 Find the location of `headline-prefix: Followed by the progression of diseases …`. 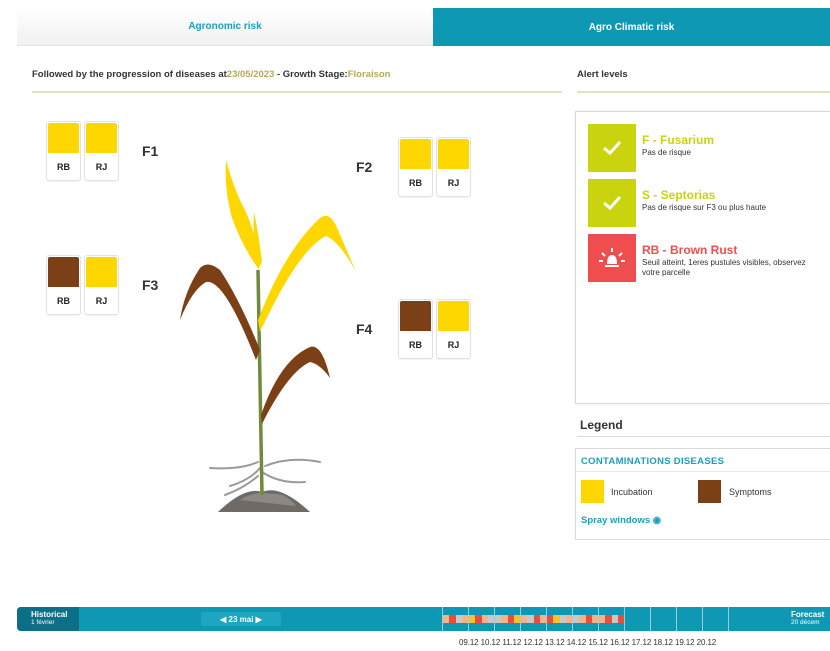

headline-prefix: Followed by the progression of diseases … is located at coordinates (129, 74).